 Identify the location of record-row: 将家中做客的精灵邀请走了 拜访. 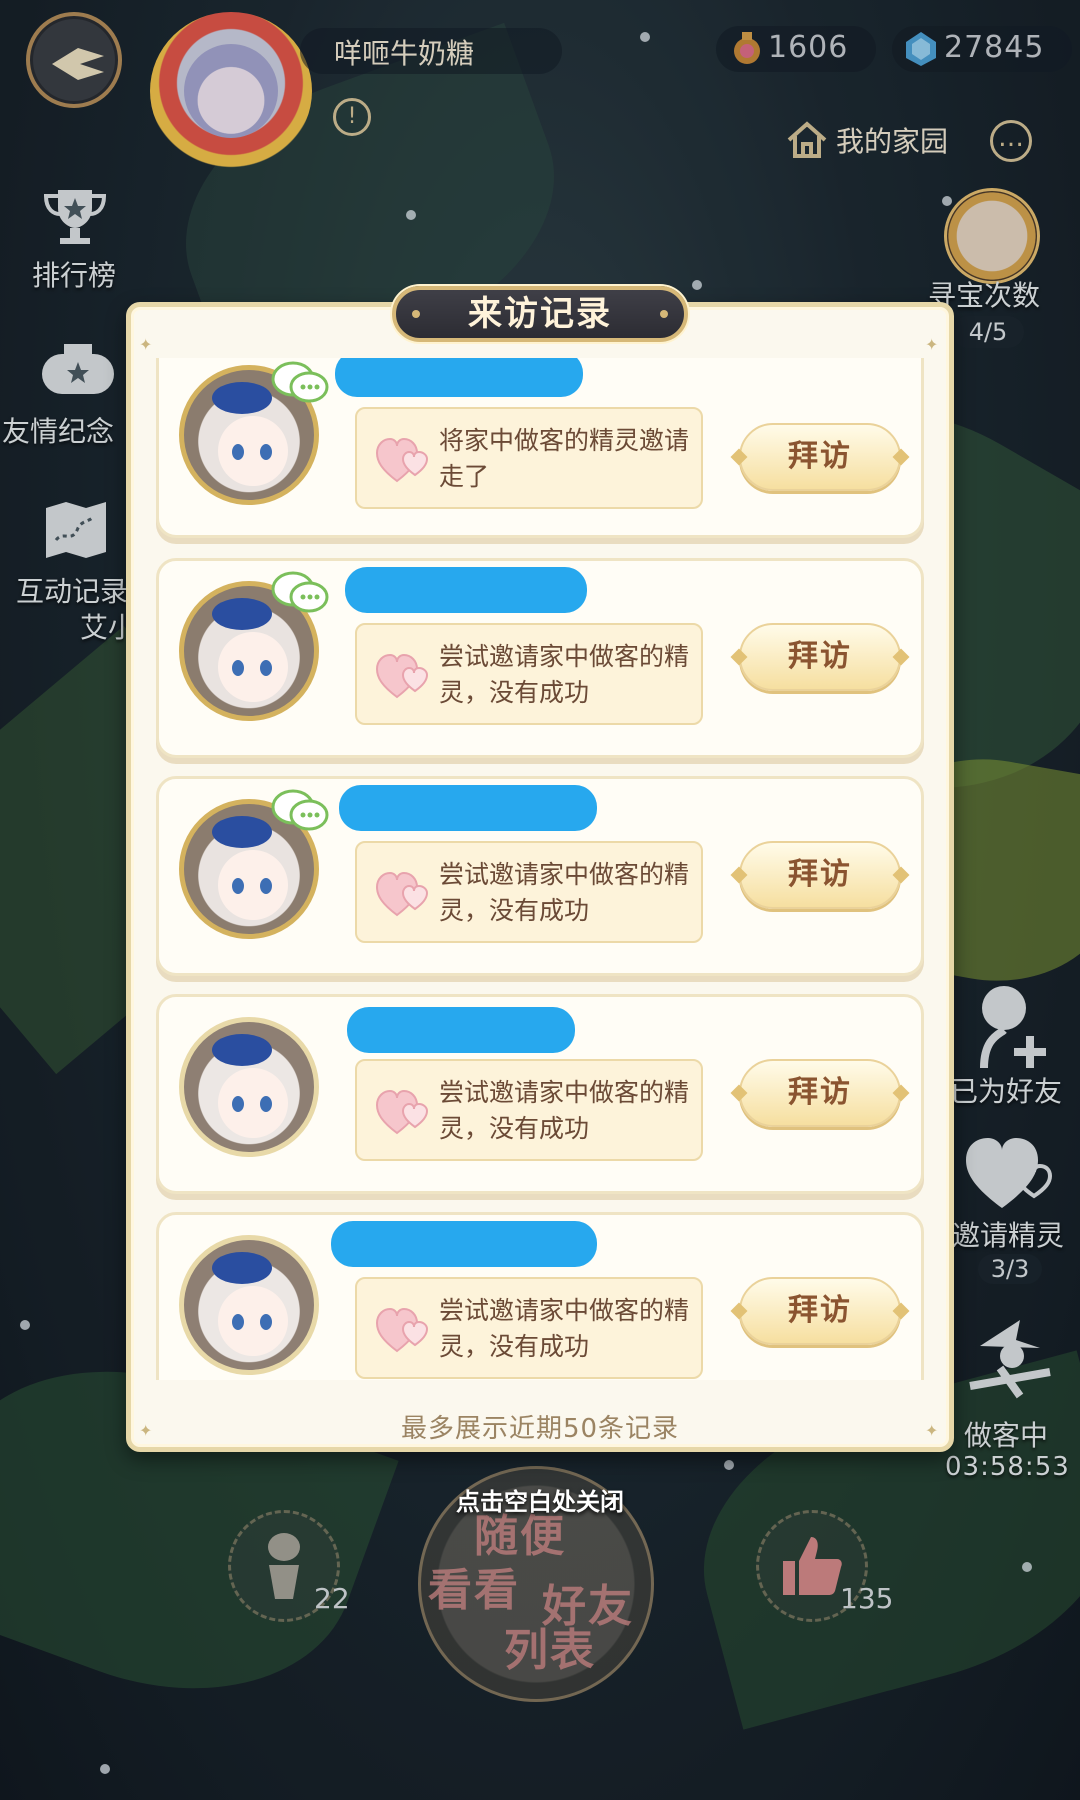
(540, 448).